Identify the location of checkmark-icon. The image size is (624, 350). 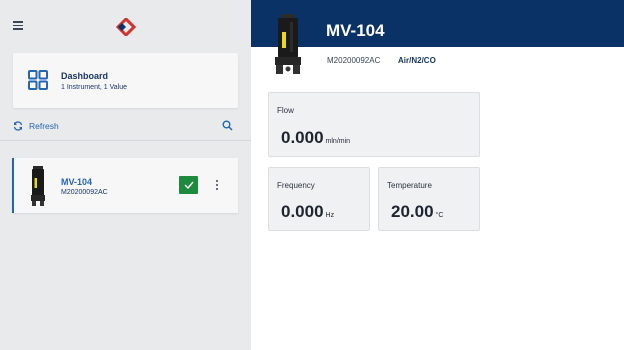
(189, 185).